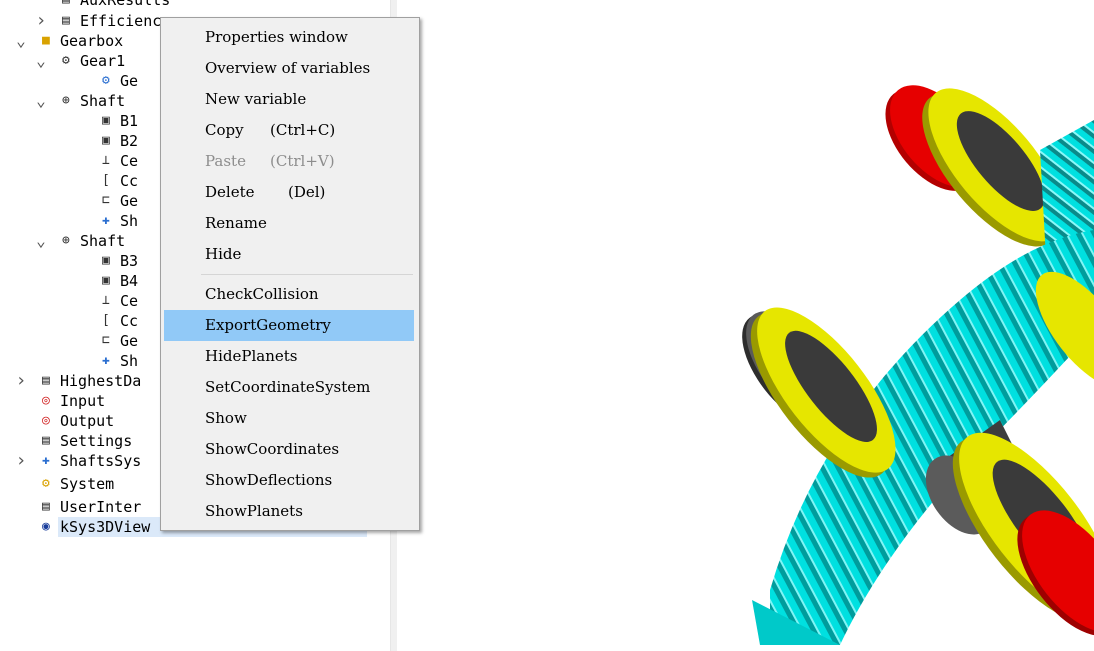 The image size is (1094, 651). I want to click on menu-item-checkcollision: CheckCollision, so click(289, 294).